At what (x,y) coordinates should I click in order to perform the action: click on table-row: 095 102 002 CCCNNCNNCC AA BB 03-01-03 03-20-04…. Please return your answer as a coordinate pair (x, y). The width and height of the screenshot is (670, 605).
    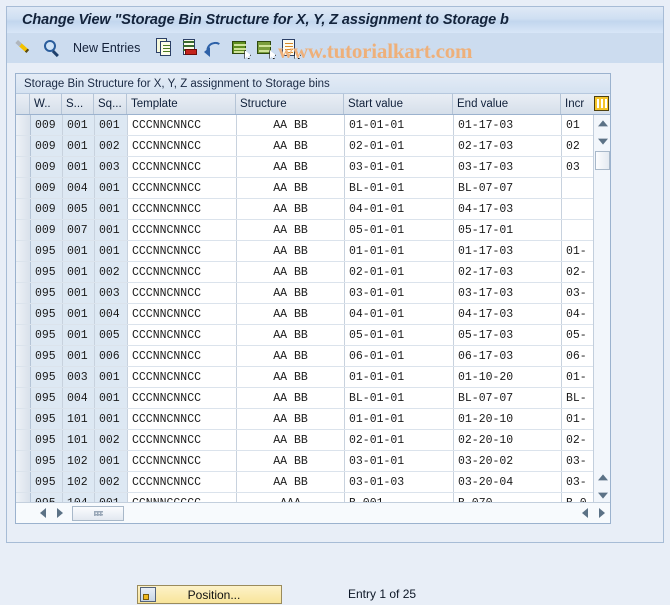
    Looking at the image, I should click on (313, 482).